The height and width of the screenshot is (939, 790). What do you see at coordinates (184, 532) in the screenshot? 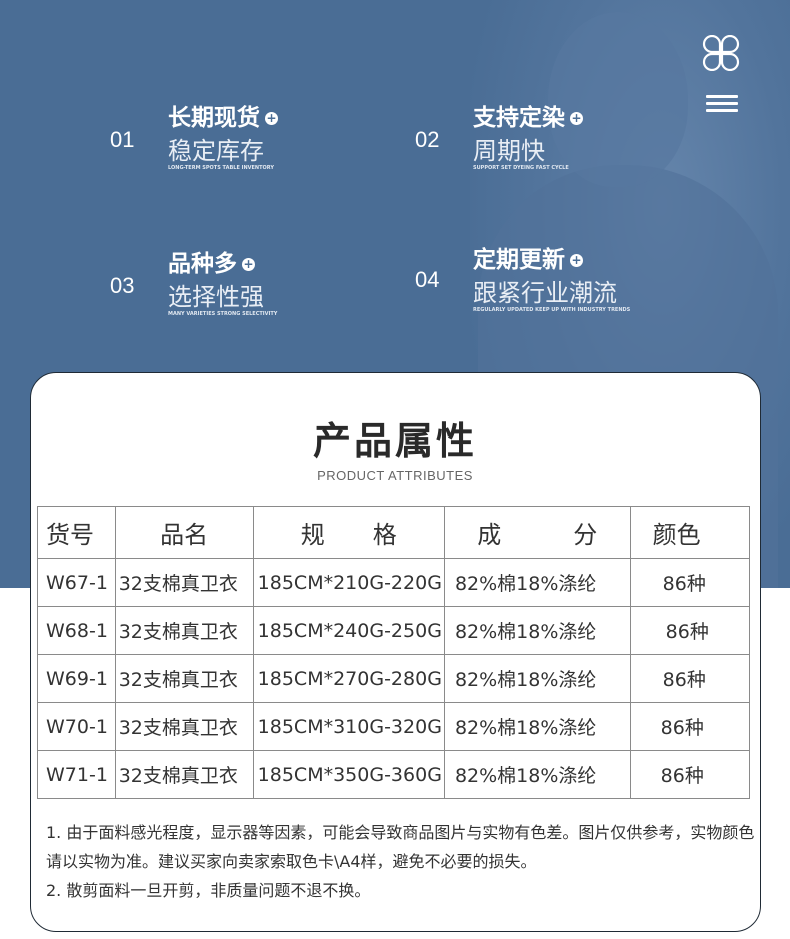
I see `header-name: 品名` at bounding box center [184, 532].